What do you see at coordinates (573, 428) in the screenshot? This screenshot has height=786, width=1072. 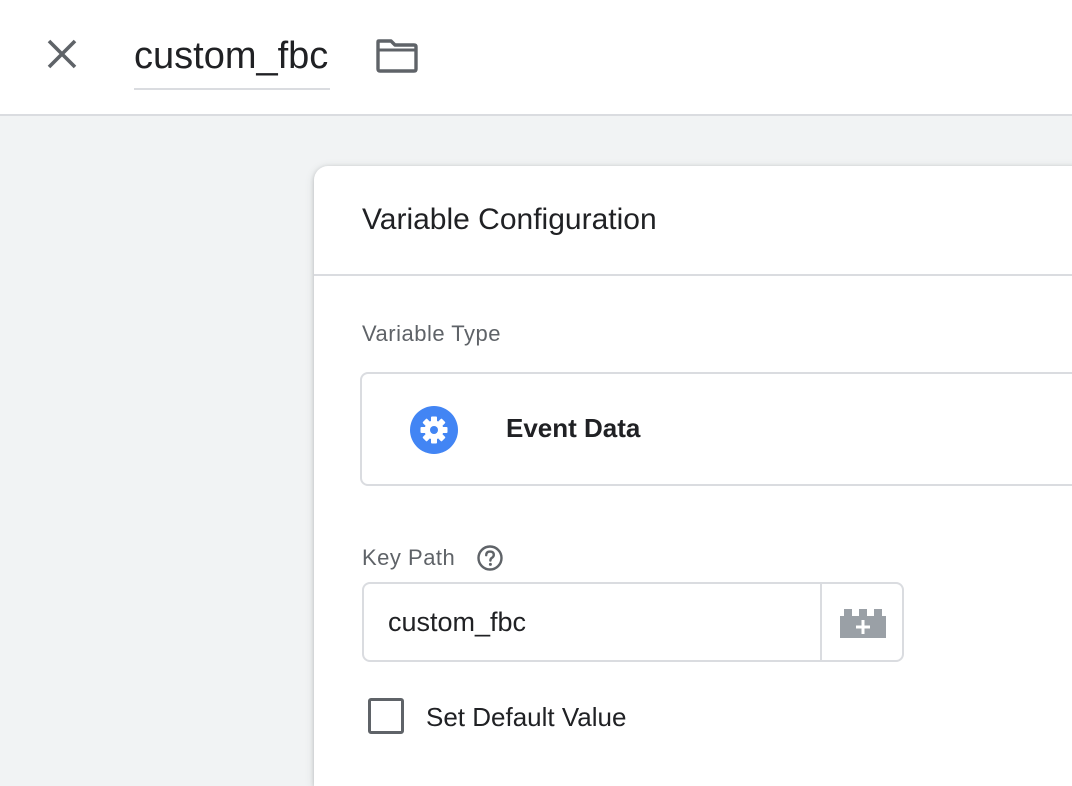 I see `variable-type-name: Event Data` at bounding box center [573, 428].